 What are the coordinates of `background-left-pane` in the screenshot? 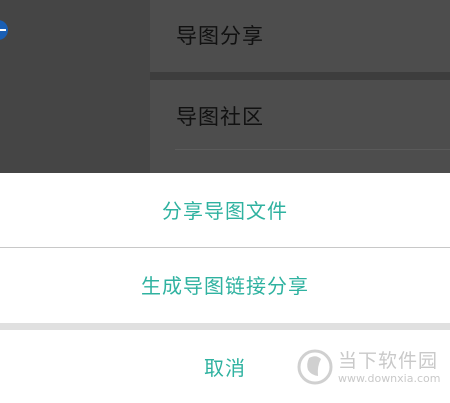 It's located at (75, 86).